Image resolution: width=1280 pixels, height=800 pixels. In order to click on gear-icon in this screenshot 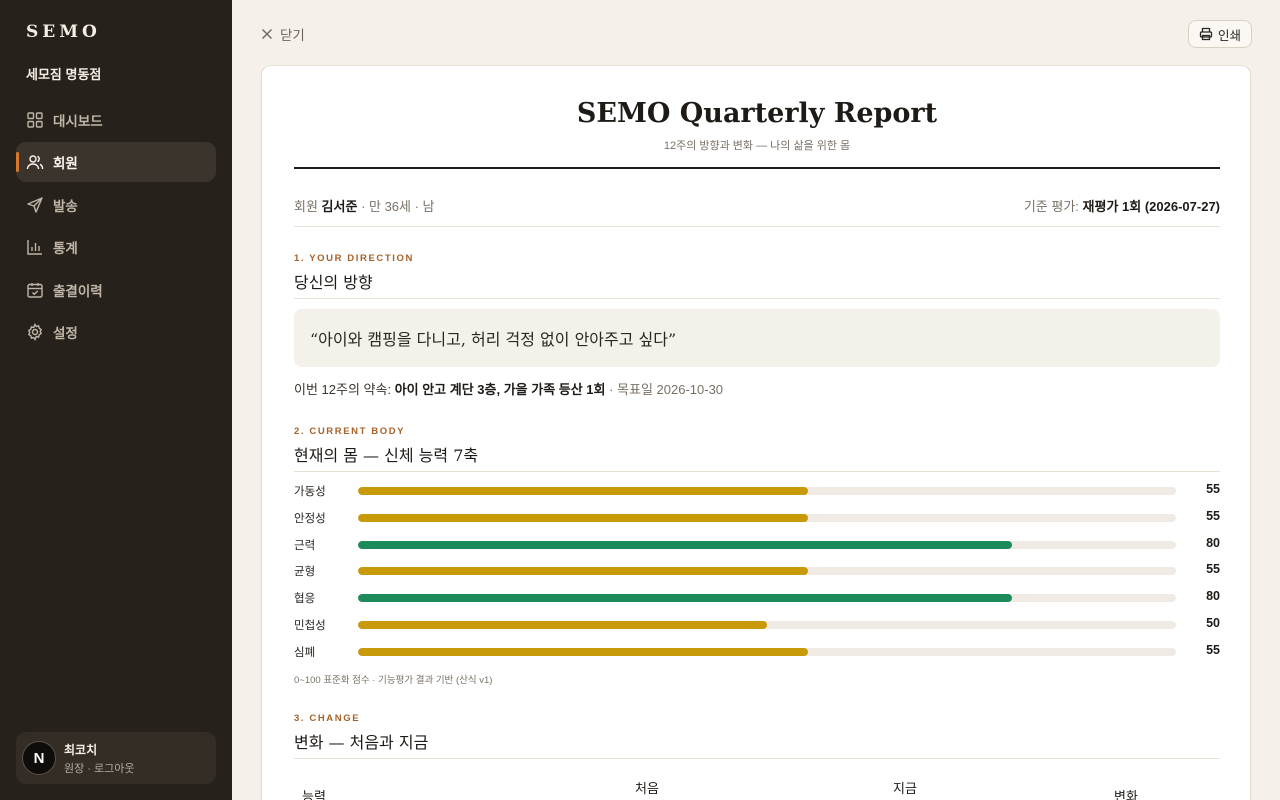, I will do `click(35, 331)`.